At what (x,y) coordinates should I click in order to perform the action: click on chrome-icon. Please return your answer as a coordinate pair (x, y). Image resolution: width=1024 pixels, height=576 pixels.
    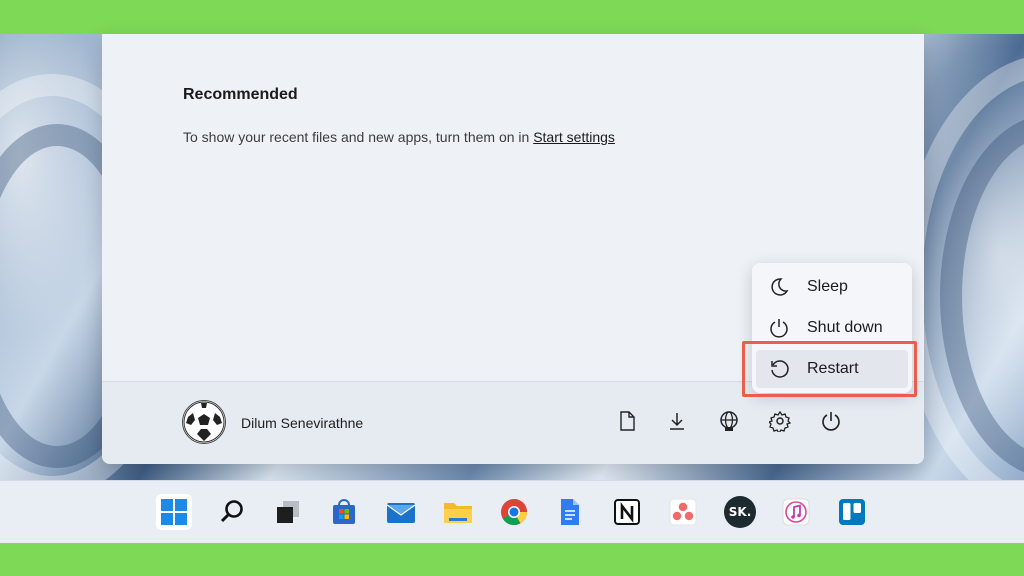
    Looking at the image, I should click on (514, 512).